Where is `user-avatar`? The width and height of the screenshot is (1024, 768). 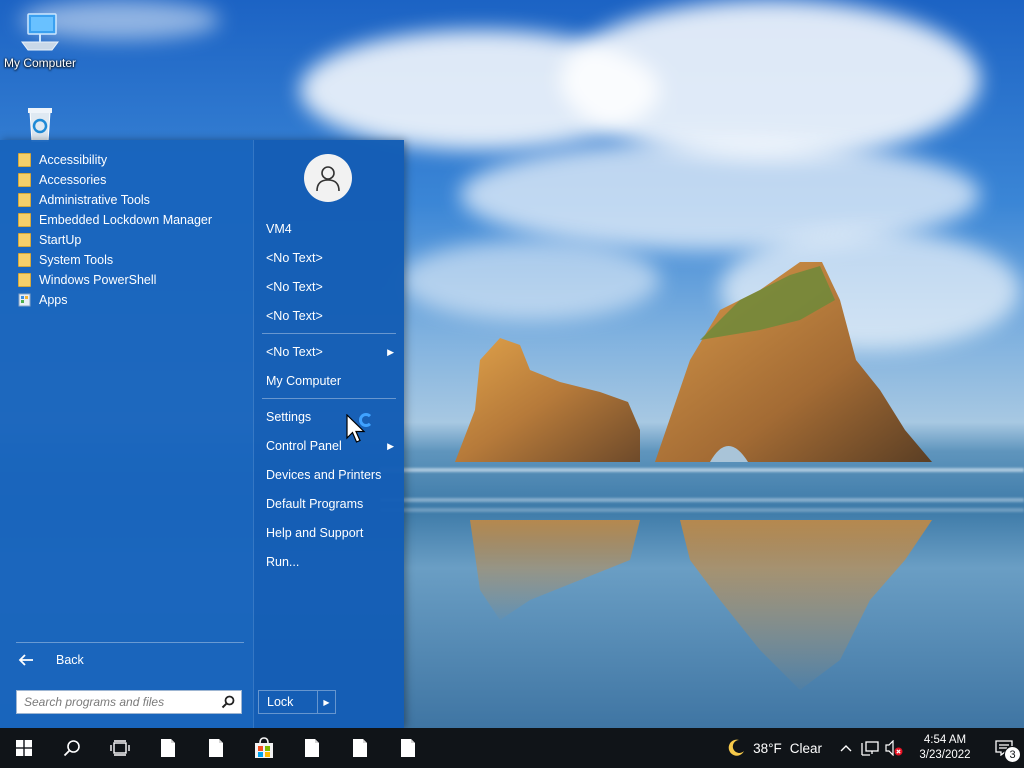
user-avatar is located at coordinates (328, 178).